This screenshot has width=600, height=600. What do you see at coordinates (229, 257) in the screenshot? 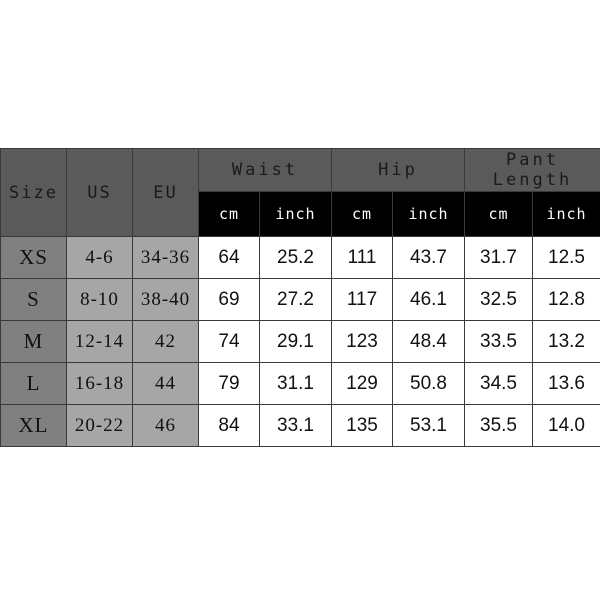
I see `cell-waist-cm: 64` at bounding box center [229, 257].